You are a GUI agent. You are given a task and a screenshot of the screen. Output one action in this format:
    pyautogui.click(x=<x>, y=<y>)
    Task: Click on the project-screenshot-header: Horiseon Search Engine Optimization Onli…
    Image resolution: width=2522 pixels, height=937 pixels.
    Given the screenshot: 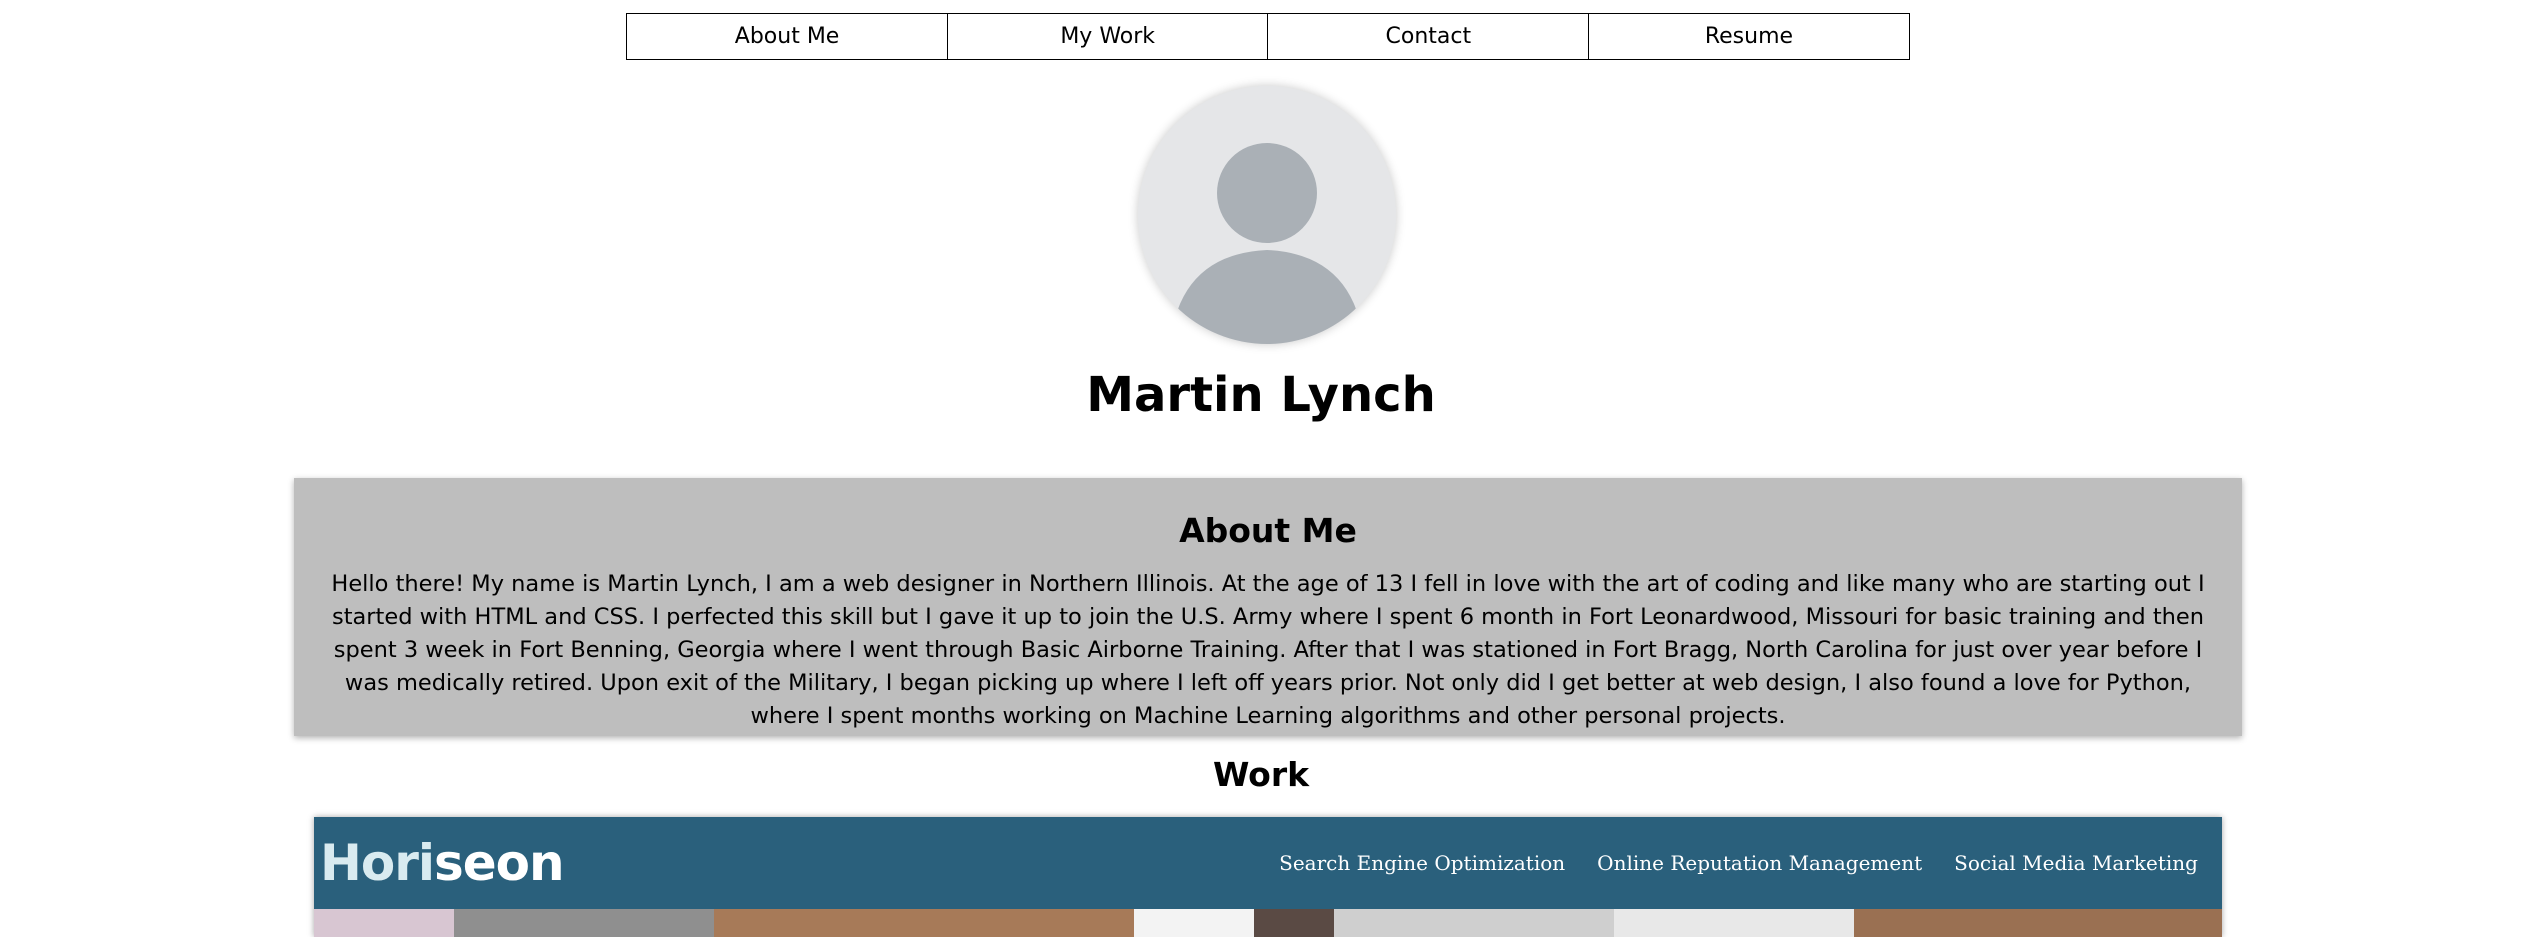 What is the action you would take?
    pyautogui.click(x=1268, y=863)
    